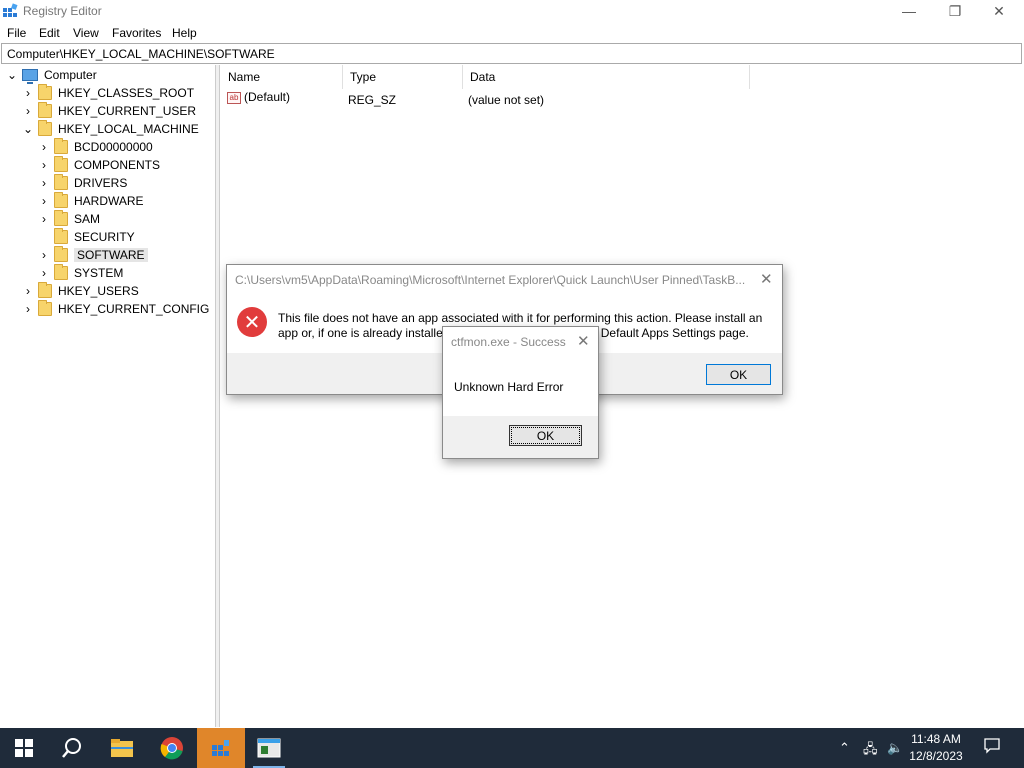  I want to click on notification-icon, so click(992, 747).